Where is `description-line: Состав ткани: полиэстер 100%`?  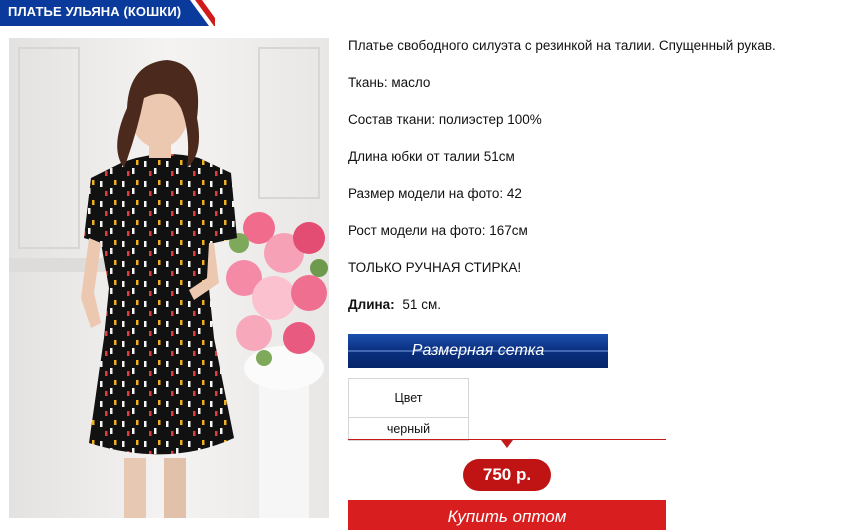 description-line: Состав ткани: полиэстер 100% is located at coordinates (445, 119).